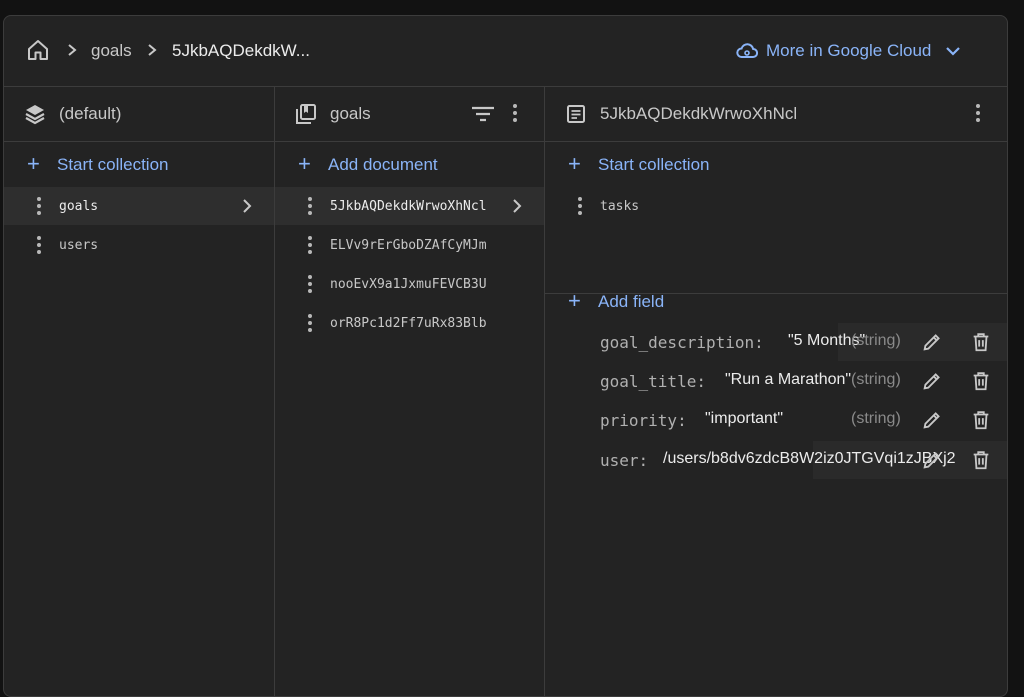  What do you see at coordinates (788, 379) in the screenshot?
I see `field-value: "Run a Marathon"` at bounding box center [788, 379].